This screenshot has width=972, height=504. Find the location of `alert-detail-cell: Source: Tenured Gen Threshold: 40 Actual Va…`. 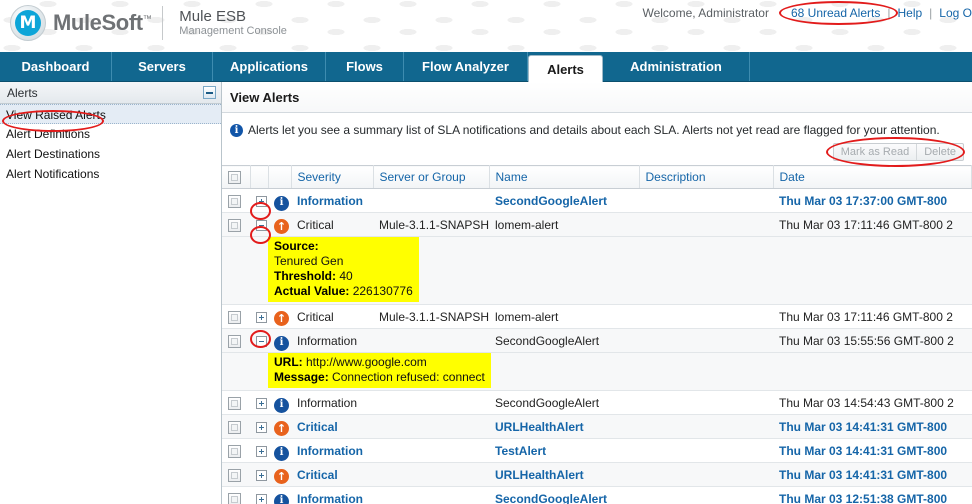

alert-detail-cell: Source: Tenured Gen Threshold: 40 Actual Va… is located at coordinates (620, 270).